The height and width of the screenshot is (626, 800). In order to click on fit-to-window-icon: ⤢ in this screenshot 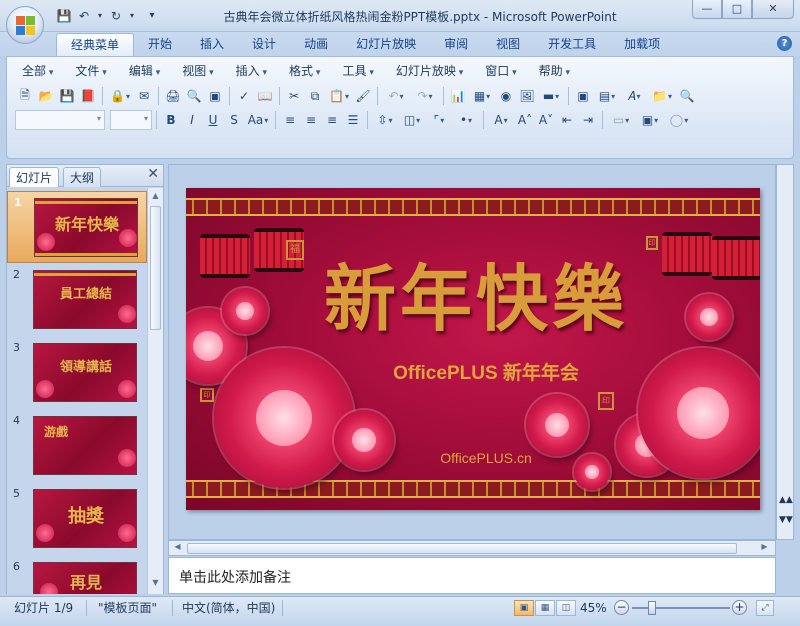, I will do `click(765, 608)`.